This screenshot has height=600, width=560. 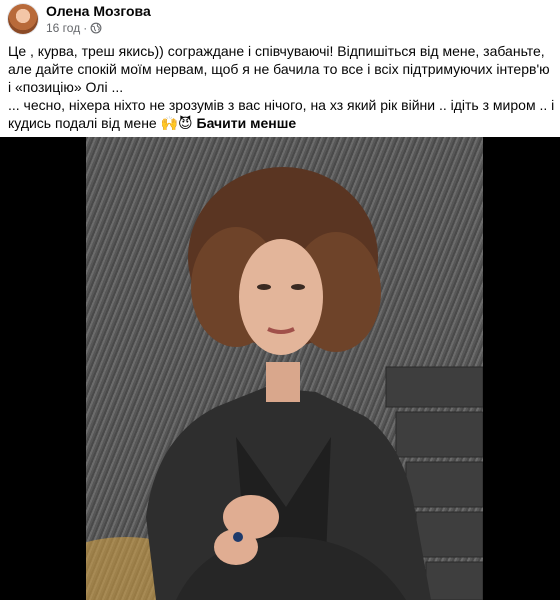 I want to click on post-meta: 16 год ·, so click(x=74, y=28).